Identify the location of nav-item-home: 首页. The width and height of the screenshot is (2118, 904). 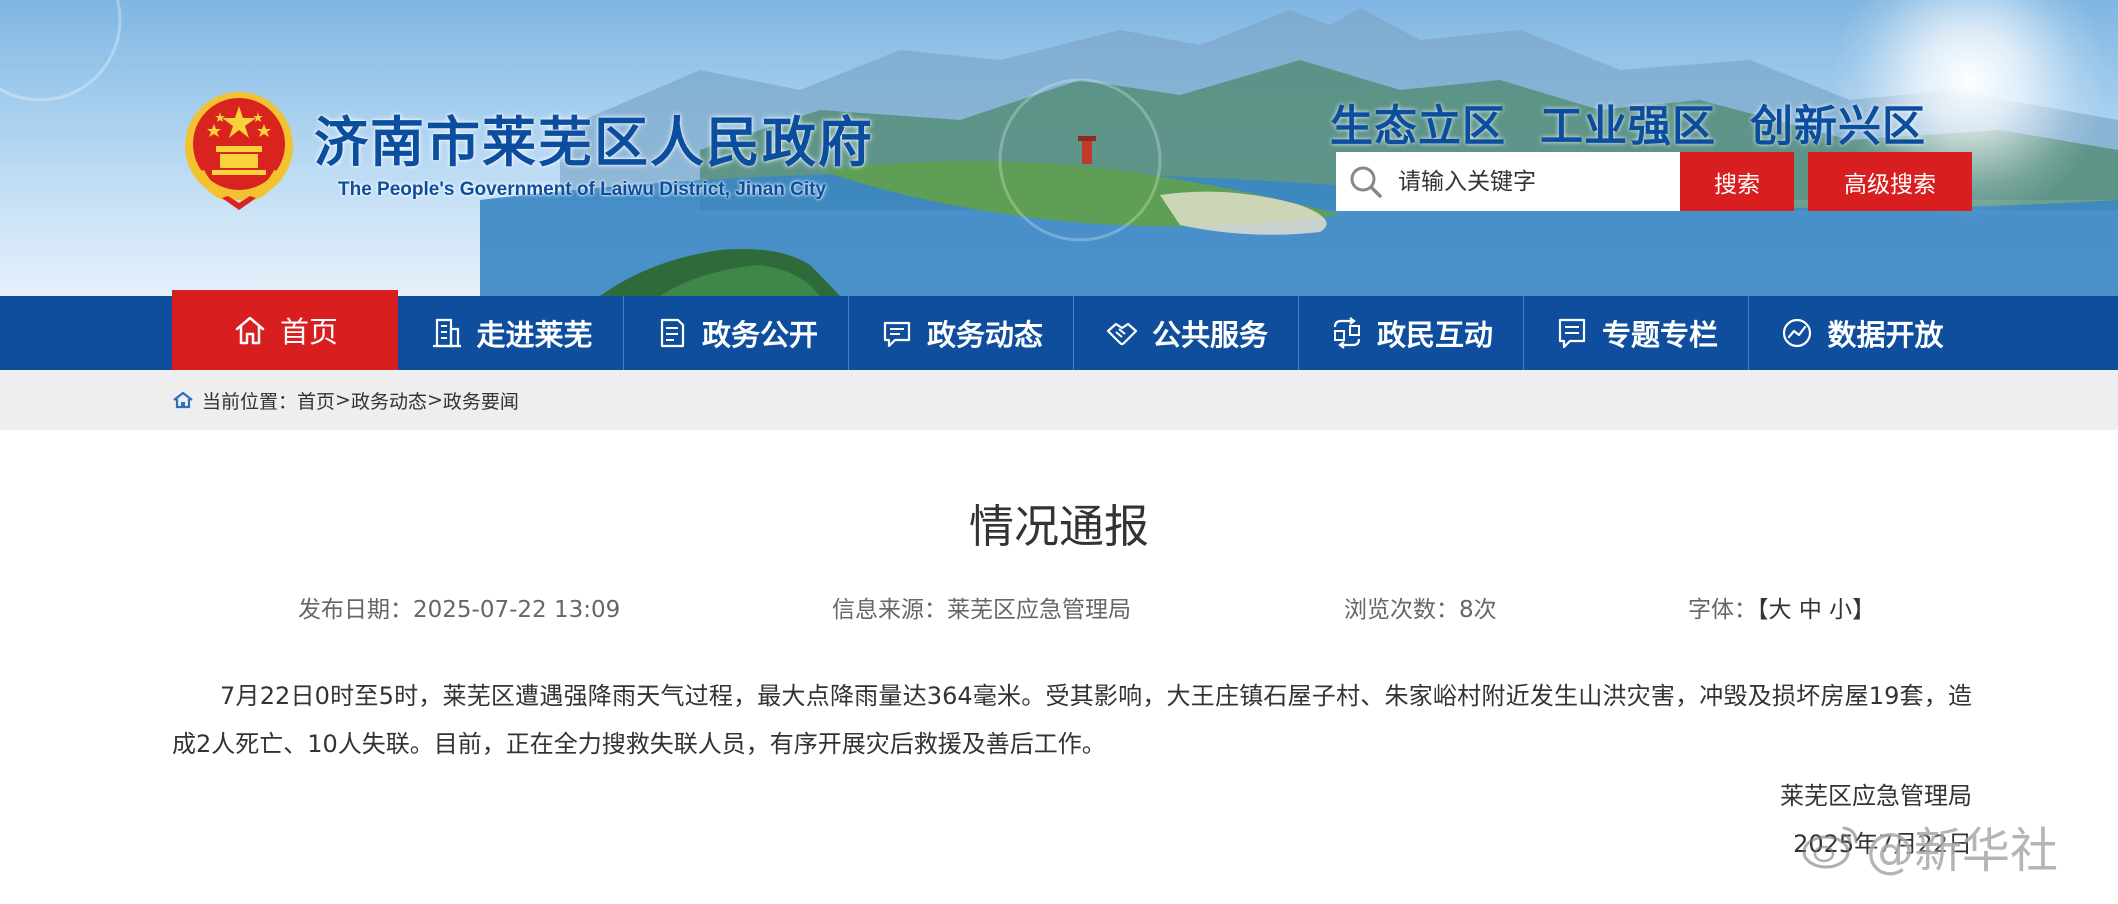
(285, 330).